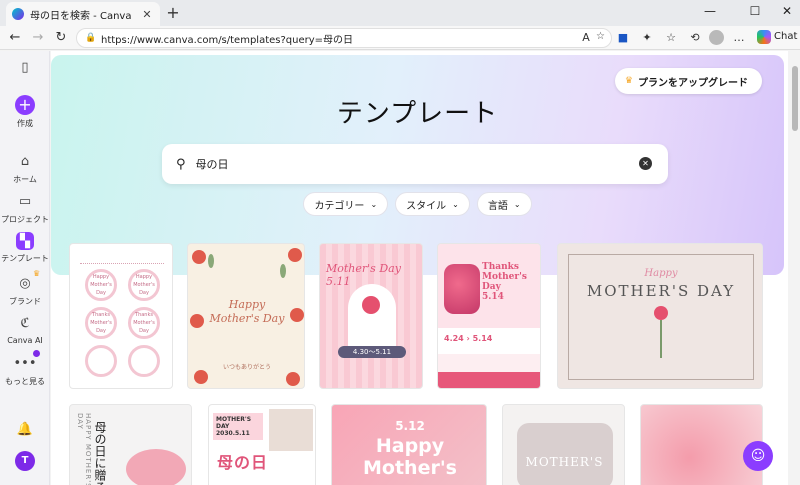  I want to click on template-card: Mother's Day 5.11 4.30～5.11, so click(371, 316).